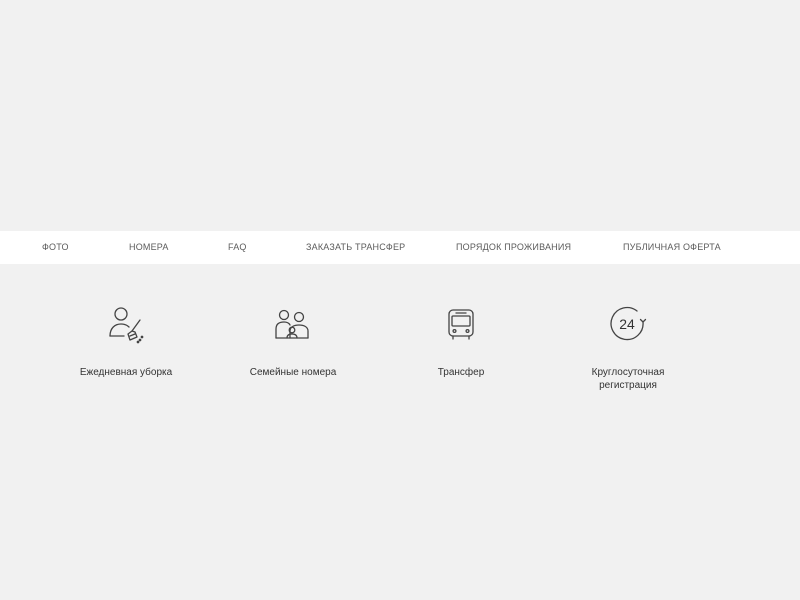  Describe the element at coordinates (237, 247) in the screenshot. I see `nav-link-faq: FAQ` at that location.